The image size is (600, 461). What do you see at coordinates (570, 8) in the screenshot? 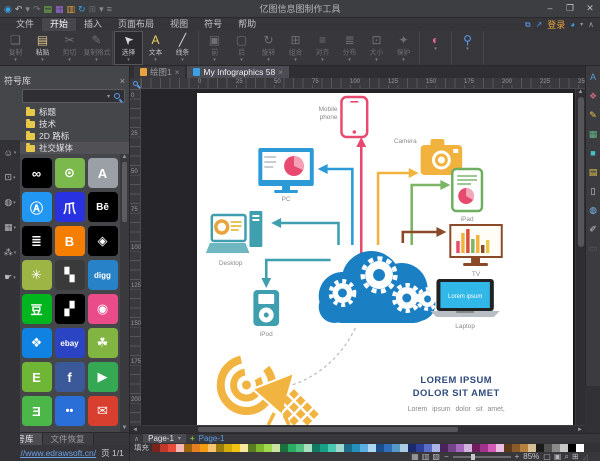
I see `maximize-button: ❐` at bounding box center [570, 8].